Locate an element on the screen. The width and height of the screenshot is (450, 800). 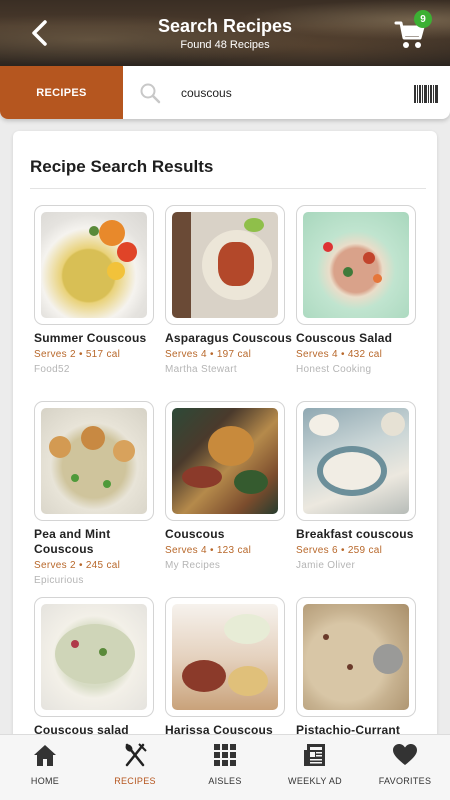
nav-home: HOME is located at coordinates (45, 769).